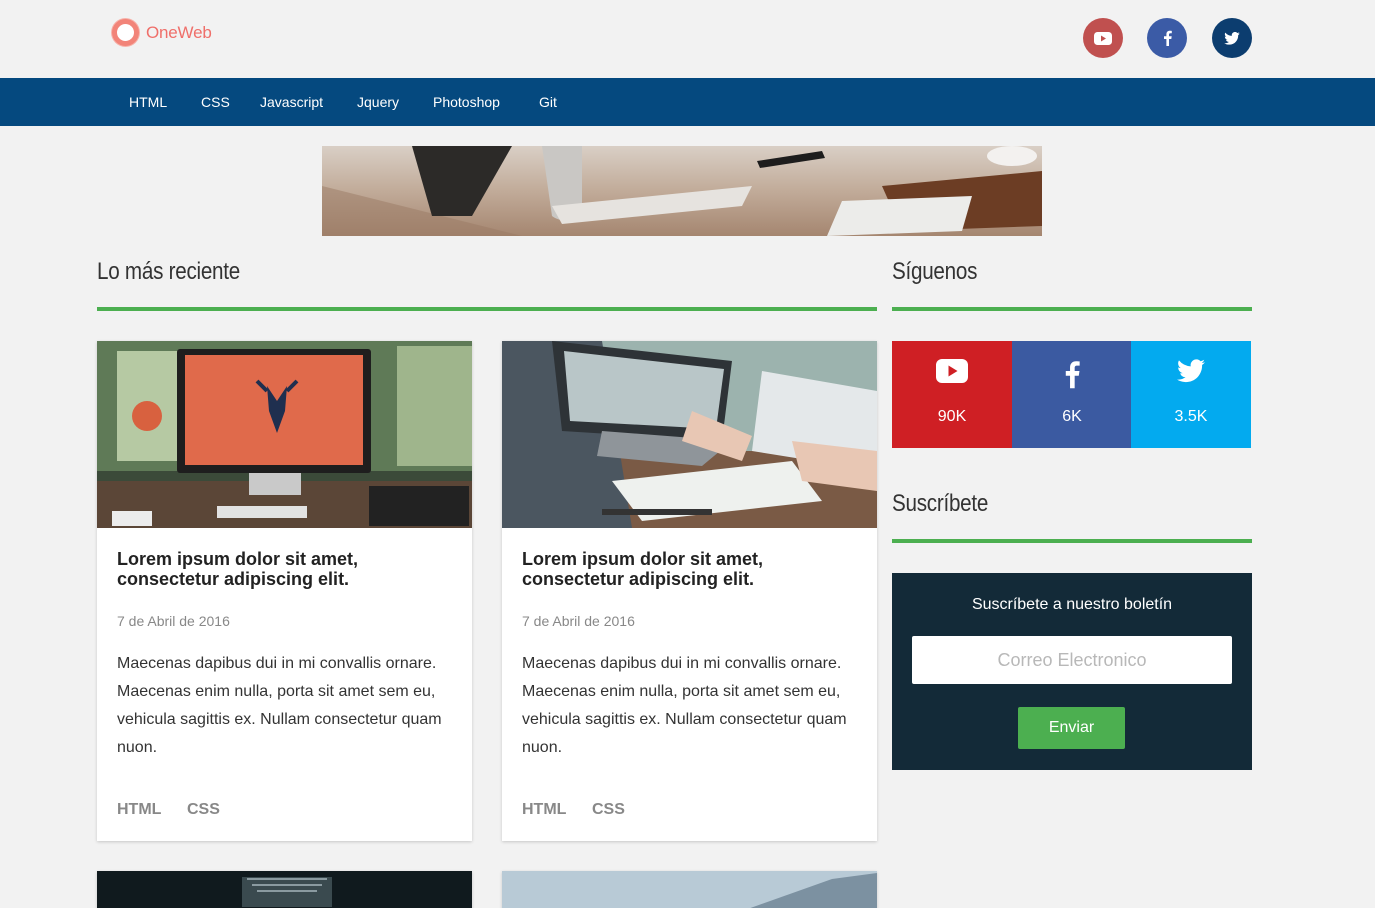 This screenshot has width=1375, height=908. What do you see at coordinates (952, 394) in the screenshot?
I see `follow-youtube-button: 90K` at bounding box center [952, 394].